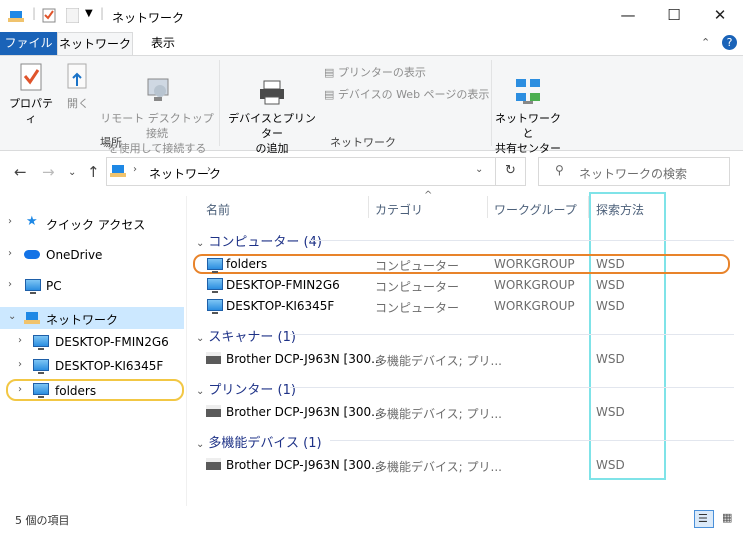 Image resolution: width=743 pixels, height=534 pixels. What do you see at coordinates (329, 72) in the screenshot?
I see `view-printers-icon: ▤` at bounding box center [329, 72].